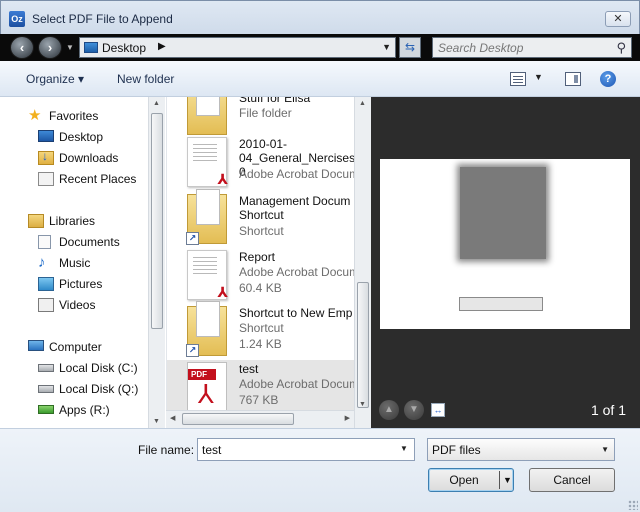 This screenshot has width=640, height=512. What do you see at coordinates (237, 47) in the screenshot?
I see `address-bar: Desktop ▶ ▼` at bounding box center [237, 47].